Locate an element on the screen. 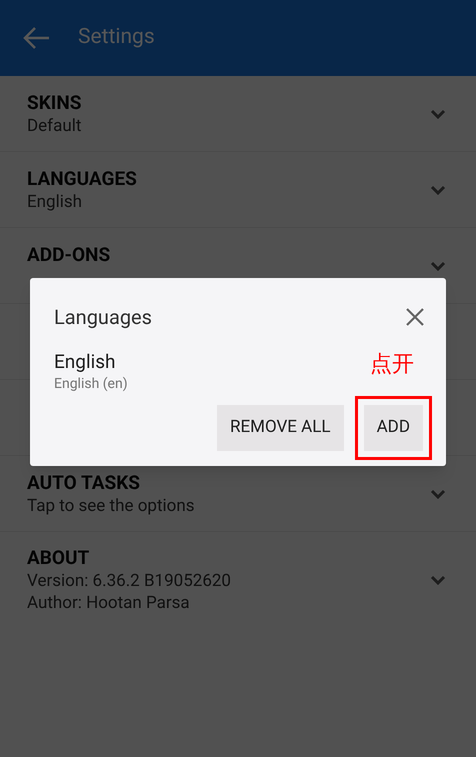 The width and height of the screenshot is (476, 757). row-title: LANGUAGES is located at coordinates (82, 178).